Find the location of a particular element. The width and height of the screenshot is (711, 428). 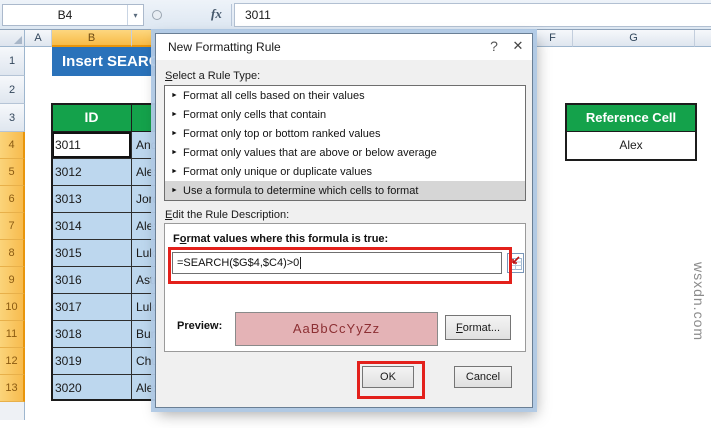

formula-bar: B4 ▾ fx 3011 is located at coordinates (355, 15).